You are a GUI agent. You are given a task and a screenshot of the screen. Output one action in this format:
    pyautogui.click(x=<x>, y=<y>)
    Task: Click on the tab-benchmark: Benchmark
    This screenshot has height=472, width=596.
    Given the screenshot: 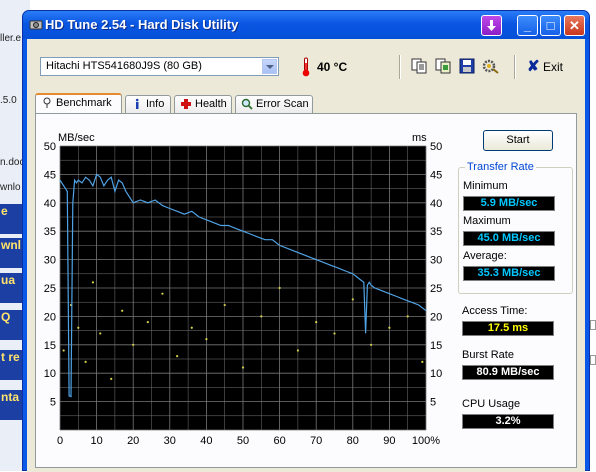 What is the action you would take?
    pyautogui.click(x=78, y=103)
    